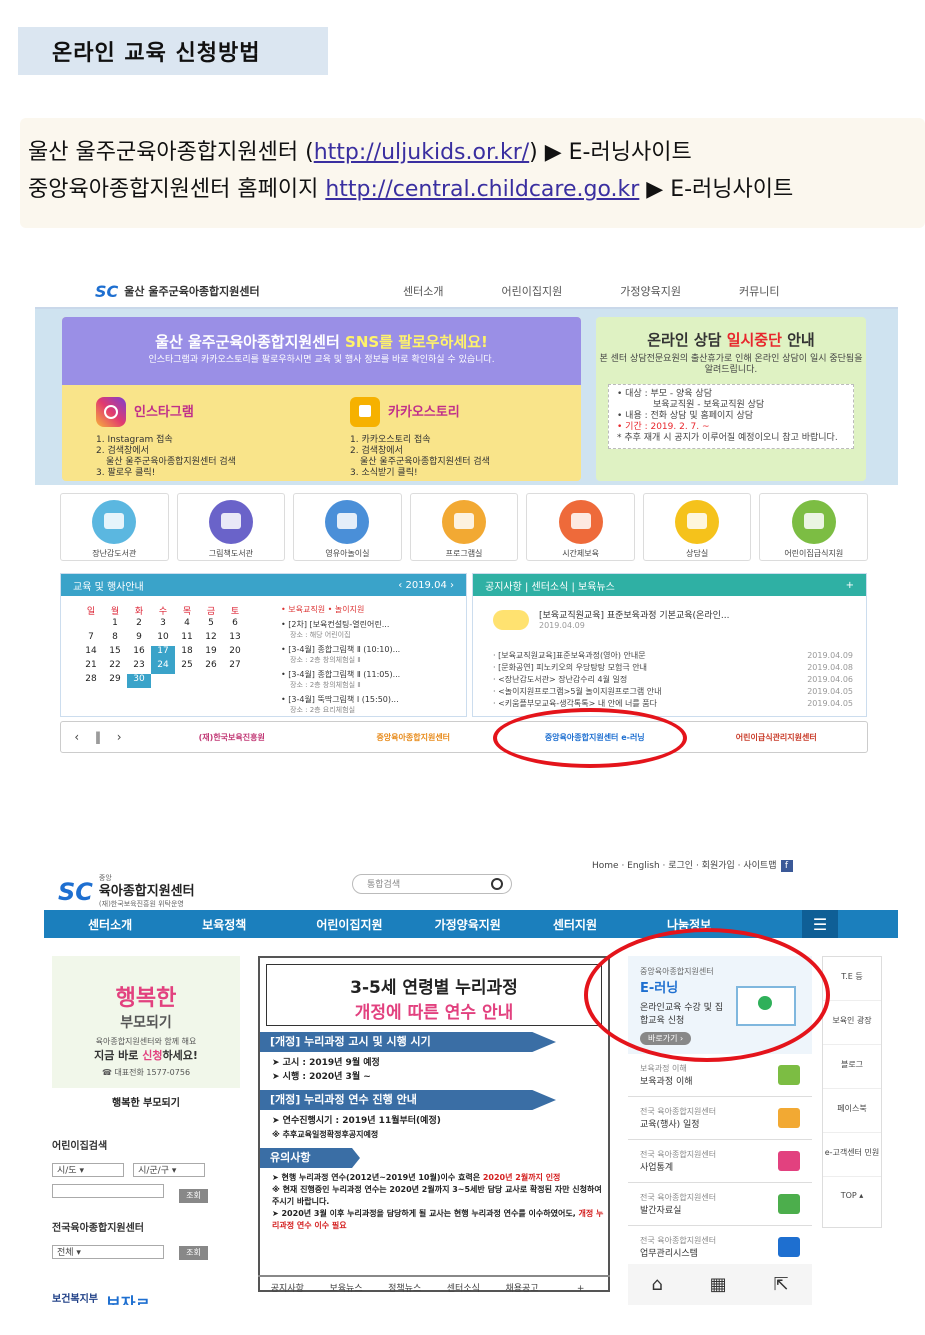  Describe the element at coordinates (211, 625) in the screenshot. I see `calendar-day: 5` at that location.